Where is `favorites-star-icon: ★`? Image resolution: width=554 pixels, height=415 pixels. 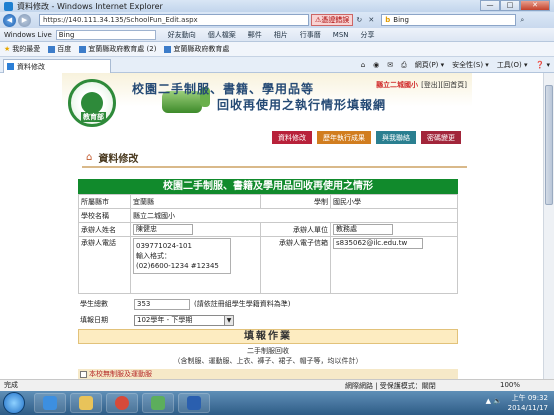 favorites-star-icon: ★ is located at coordinates (7, 49).